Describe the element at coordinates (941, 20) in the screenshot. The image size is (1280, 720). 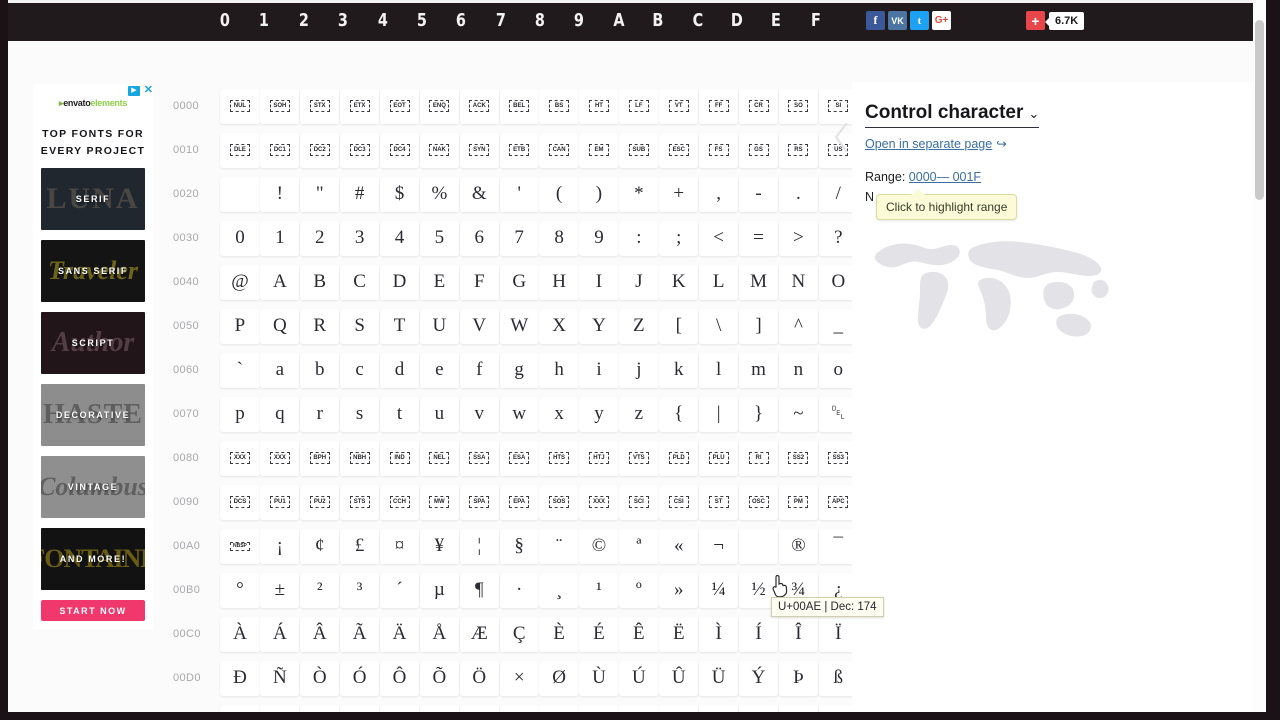
I see `google-plus-icon: G+` at that location.